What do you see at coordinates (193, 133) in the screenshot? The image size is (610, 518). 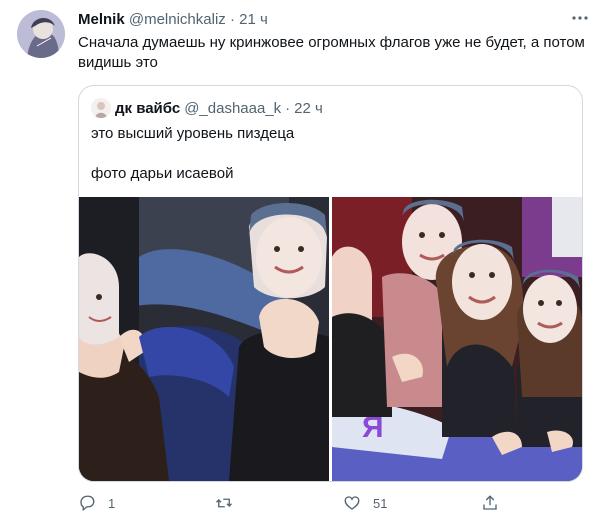 I see `quote-text-line1: это высший уровень пиздеца` at bounding box center [193, 133].